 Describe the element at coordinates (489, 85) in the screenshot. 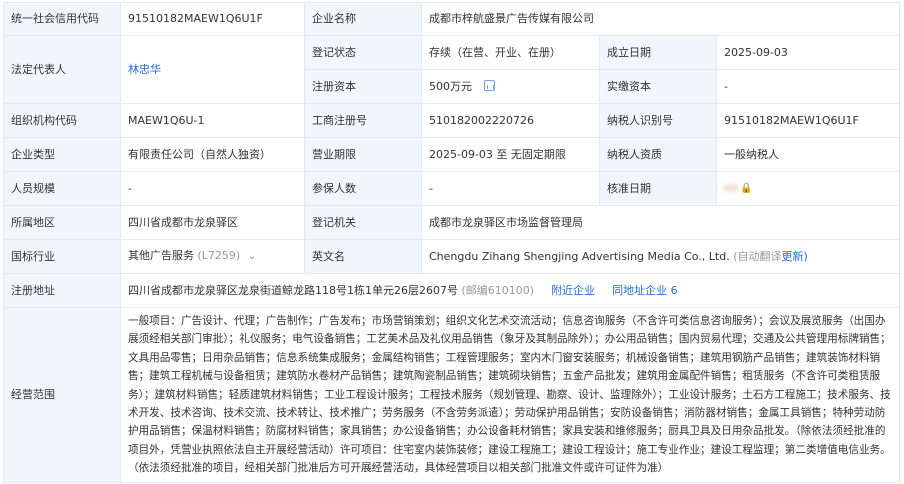

I see `chart-icon` at that location.